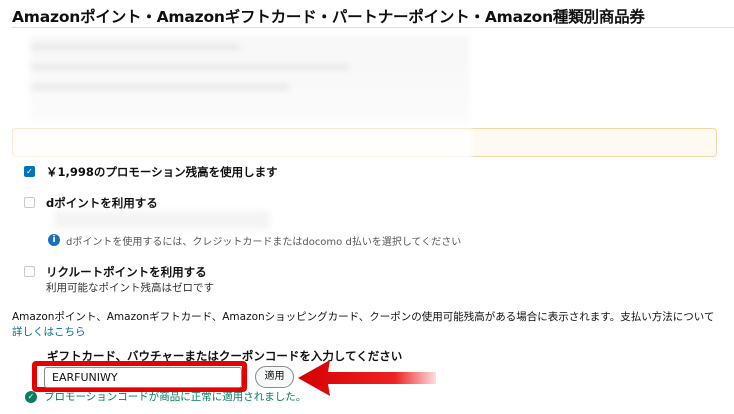 This screenshot has width=734, height=414. What do you see at coordinates (49, 332) in the screenshot?
I see `learn-more-link: 詳しくはこちら` at bounding box center [49, 332].